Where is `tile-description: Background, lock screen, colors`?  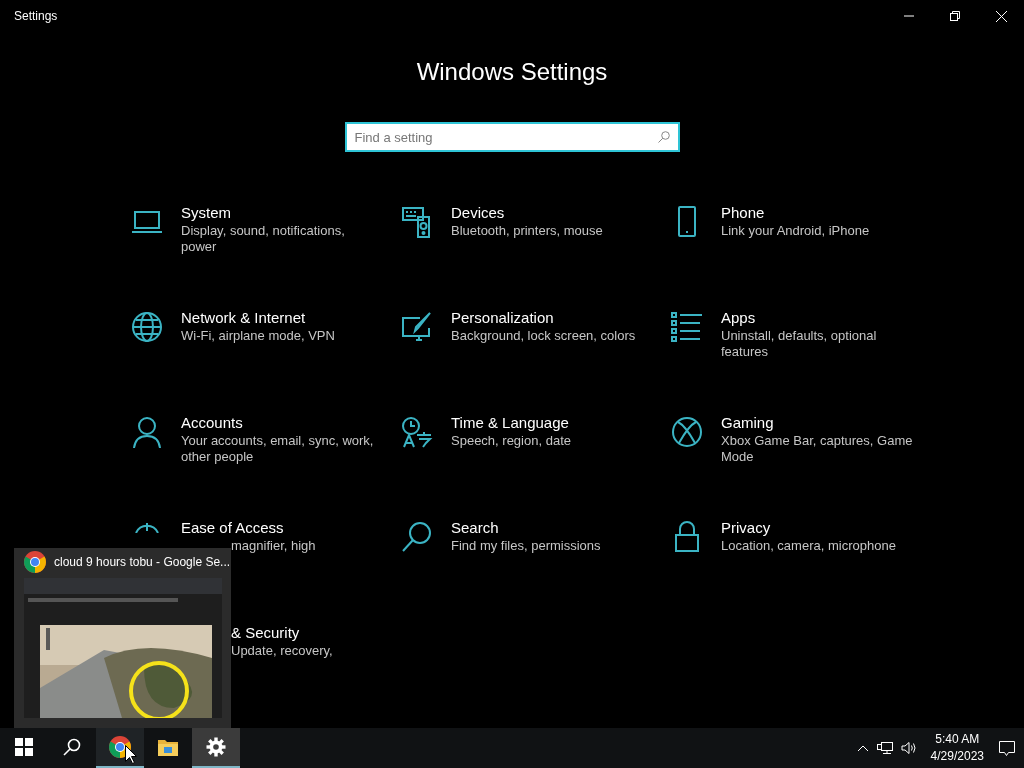
tile-description: Background, lock screen, colors is located at coordinates (543, 336).